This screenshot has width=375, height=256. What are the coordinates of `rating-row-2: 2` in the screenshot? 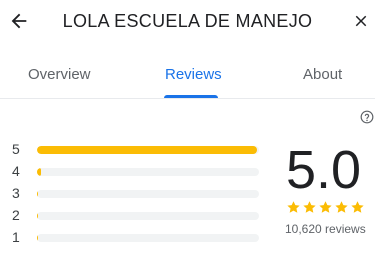 It's located at (137, 215).